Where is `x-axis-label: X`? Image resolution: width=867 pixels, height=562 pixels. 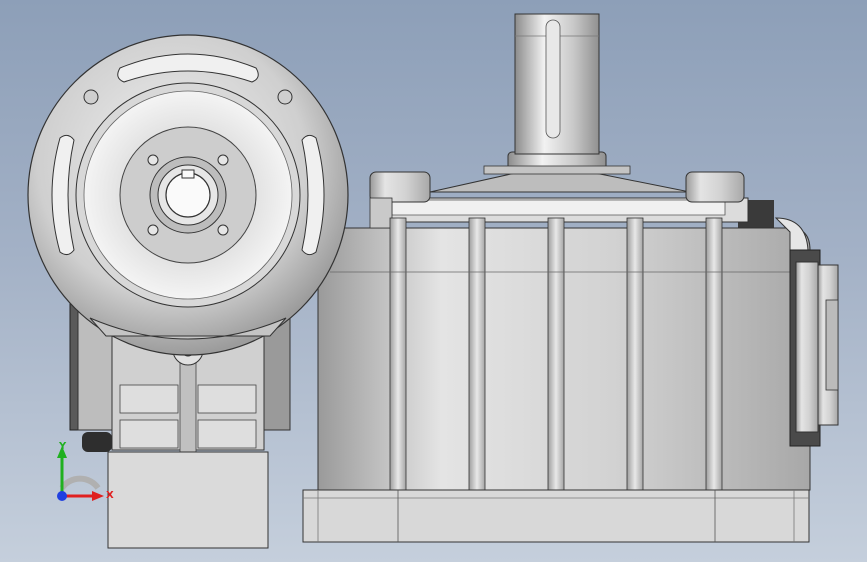 x-axis-label: X is located at coordinates (110, 495).